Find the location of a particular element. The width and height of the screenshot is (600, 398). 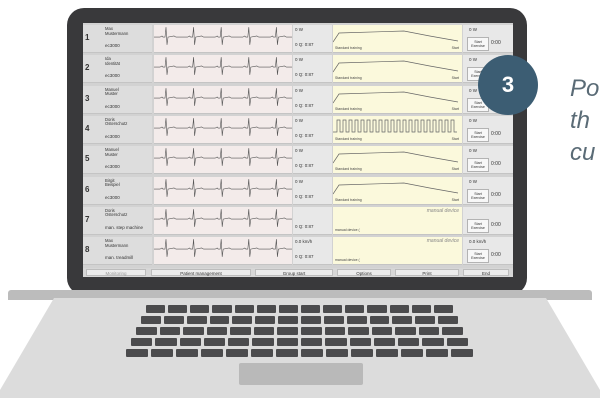

end-button: End is located at coordinates (486, 272).